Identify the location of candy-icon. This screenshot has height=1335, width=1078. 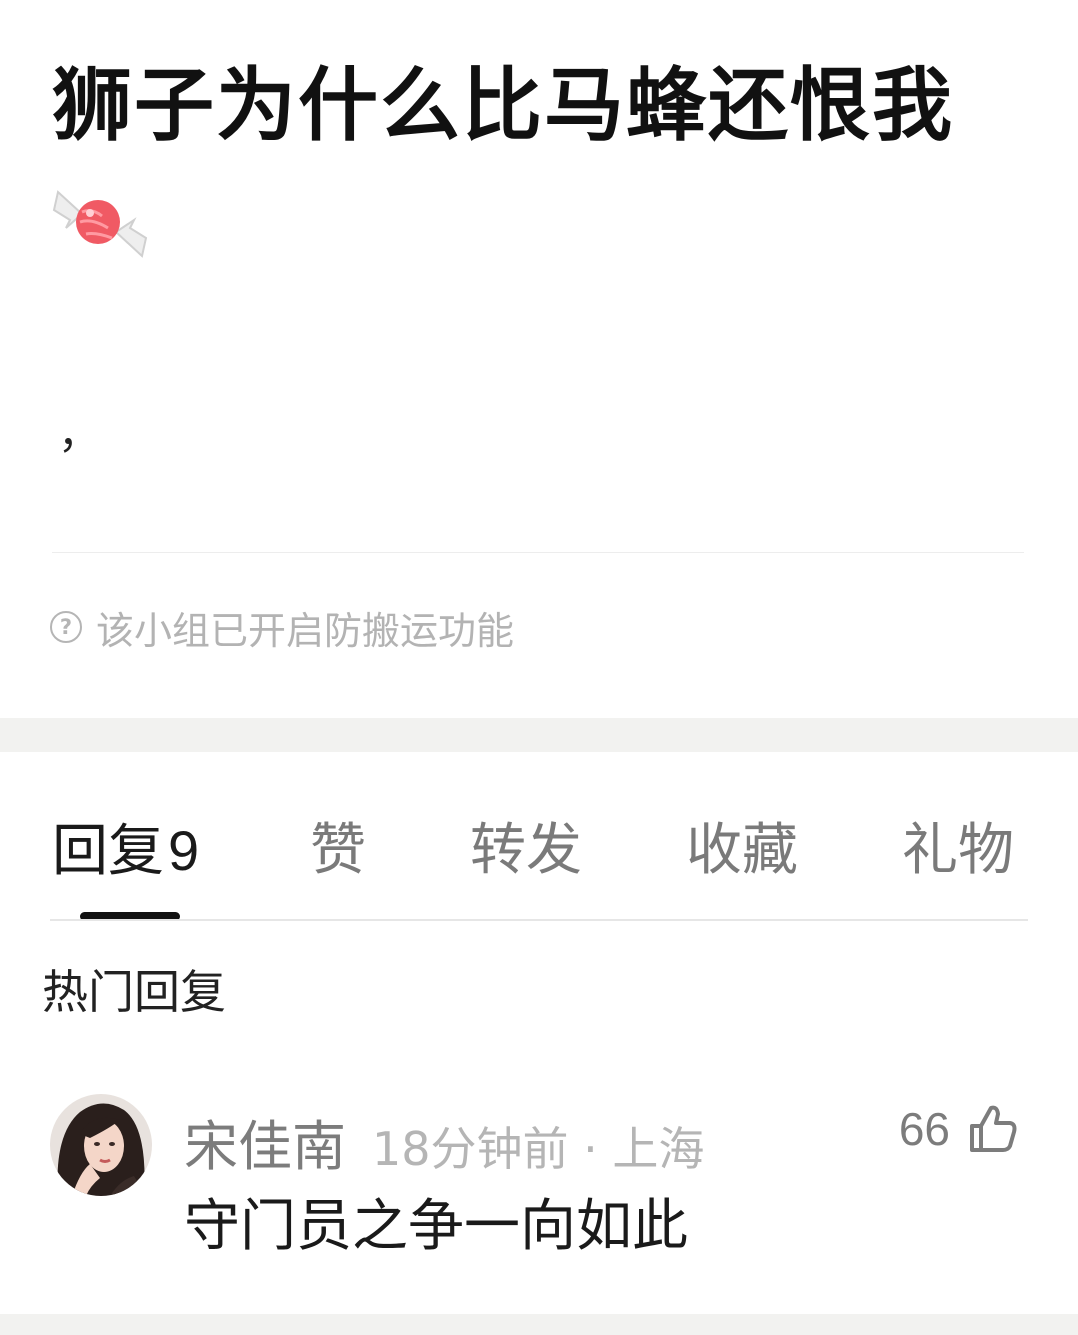
(100, 224).